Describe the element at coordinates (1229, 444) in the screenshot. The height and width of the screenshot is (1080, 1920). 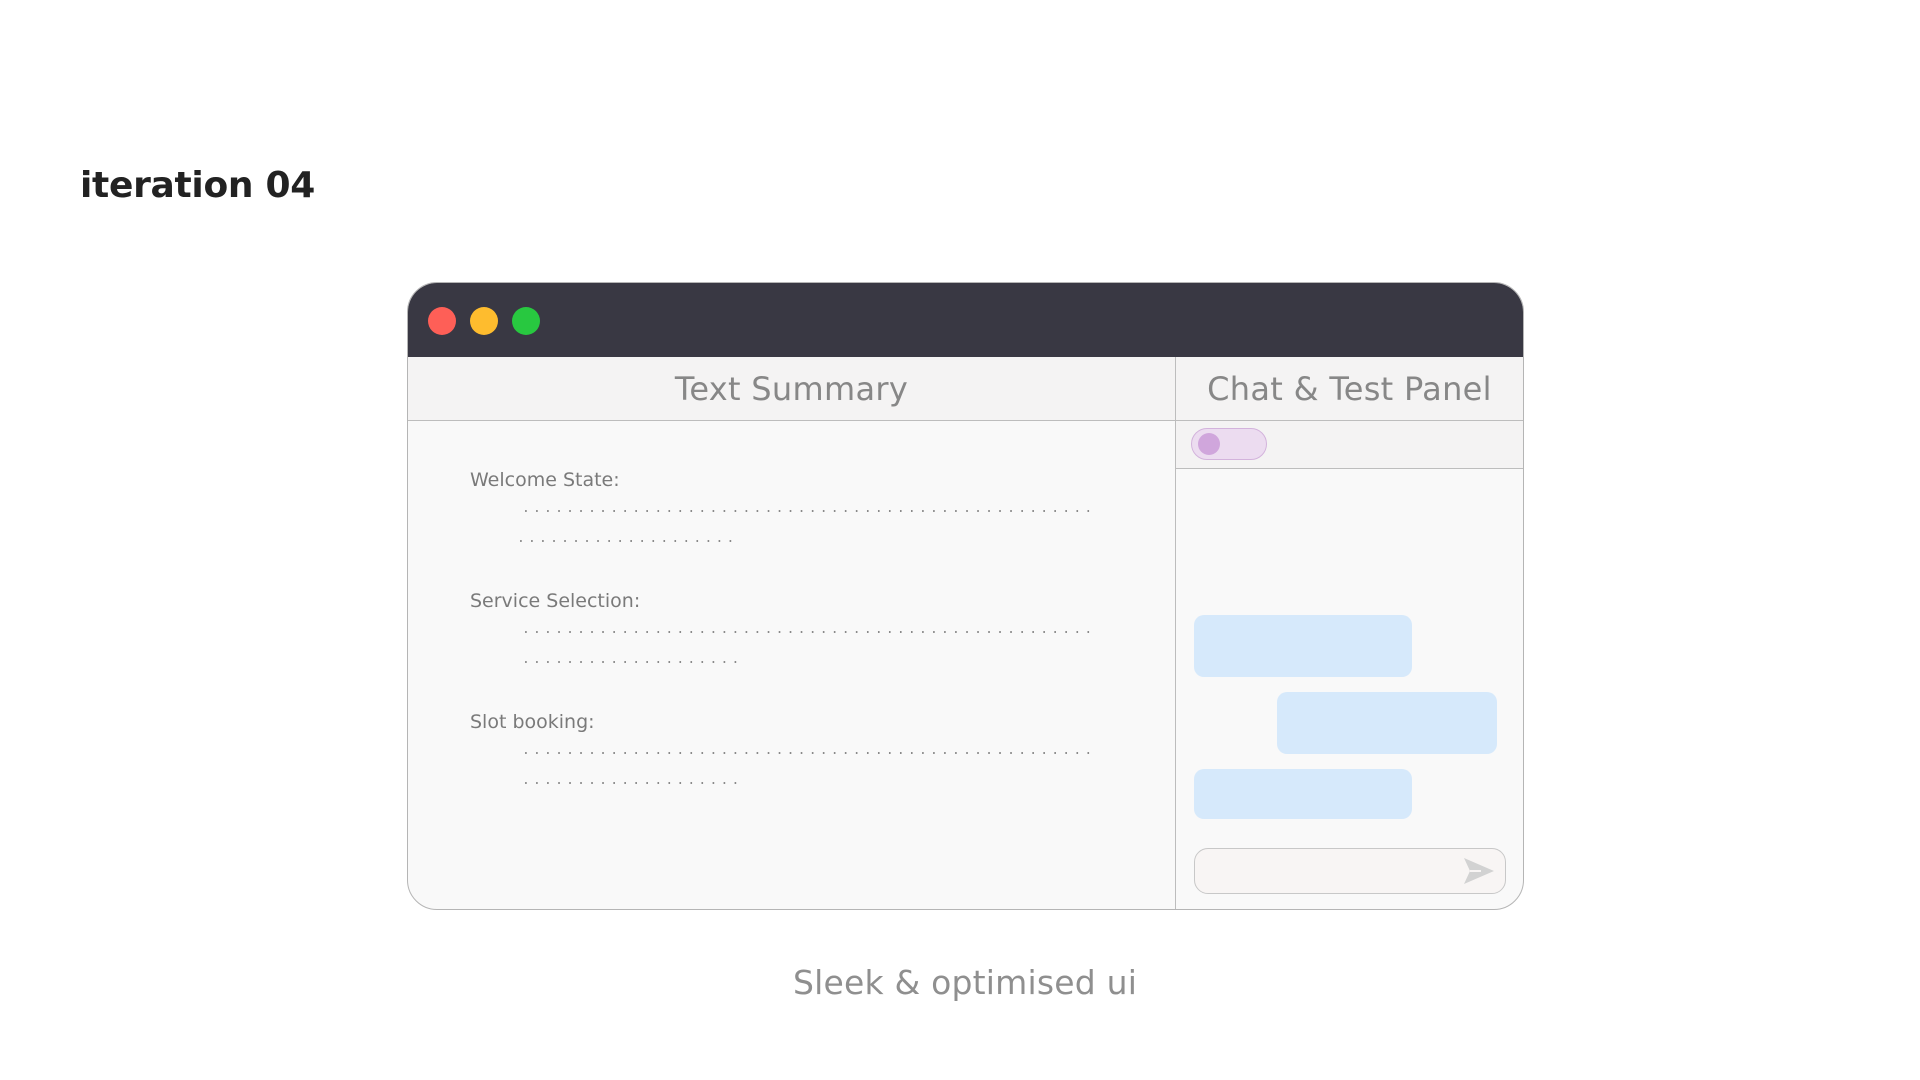
I see `test-mode-toggle` at that location.